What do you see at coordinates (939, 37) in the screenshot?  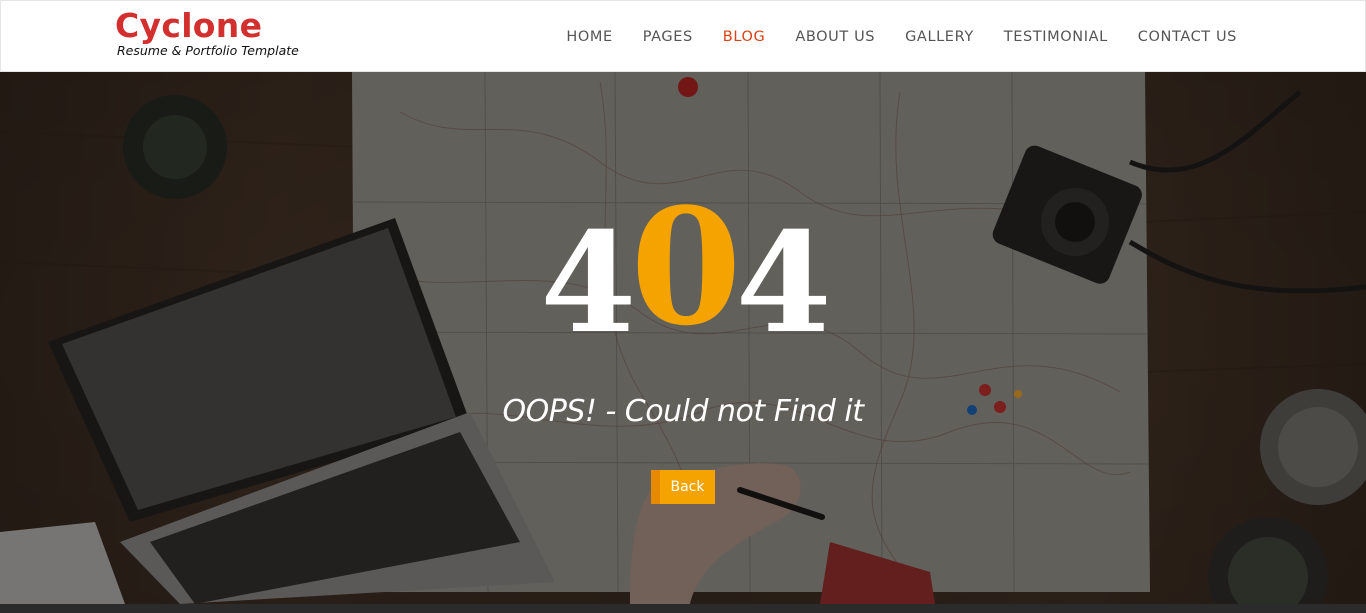 I see `nav-gallery: GALLERY` at bounding box center [939, 37].